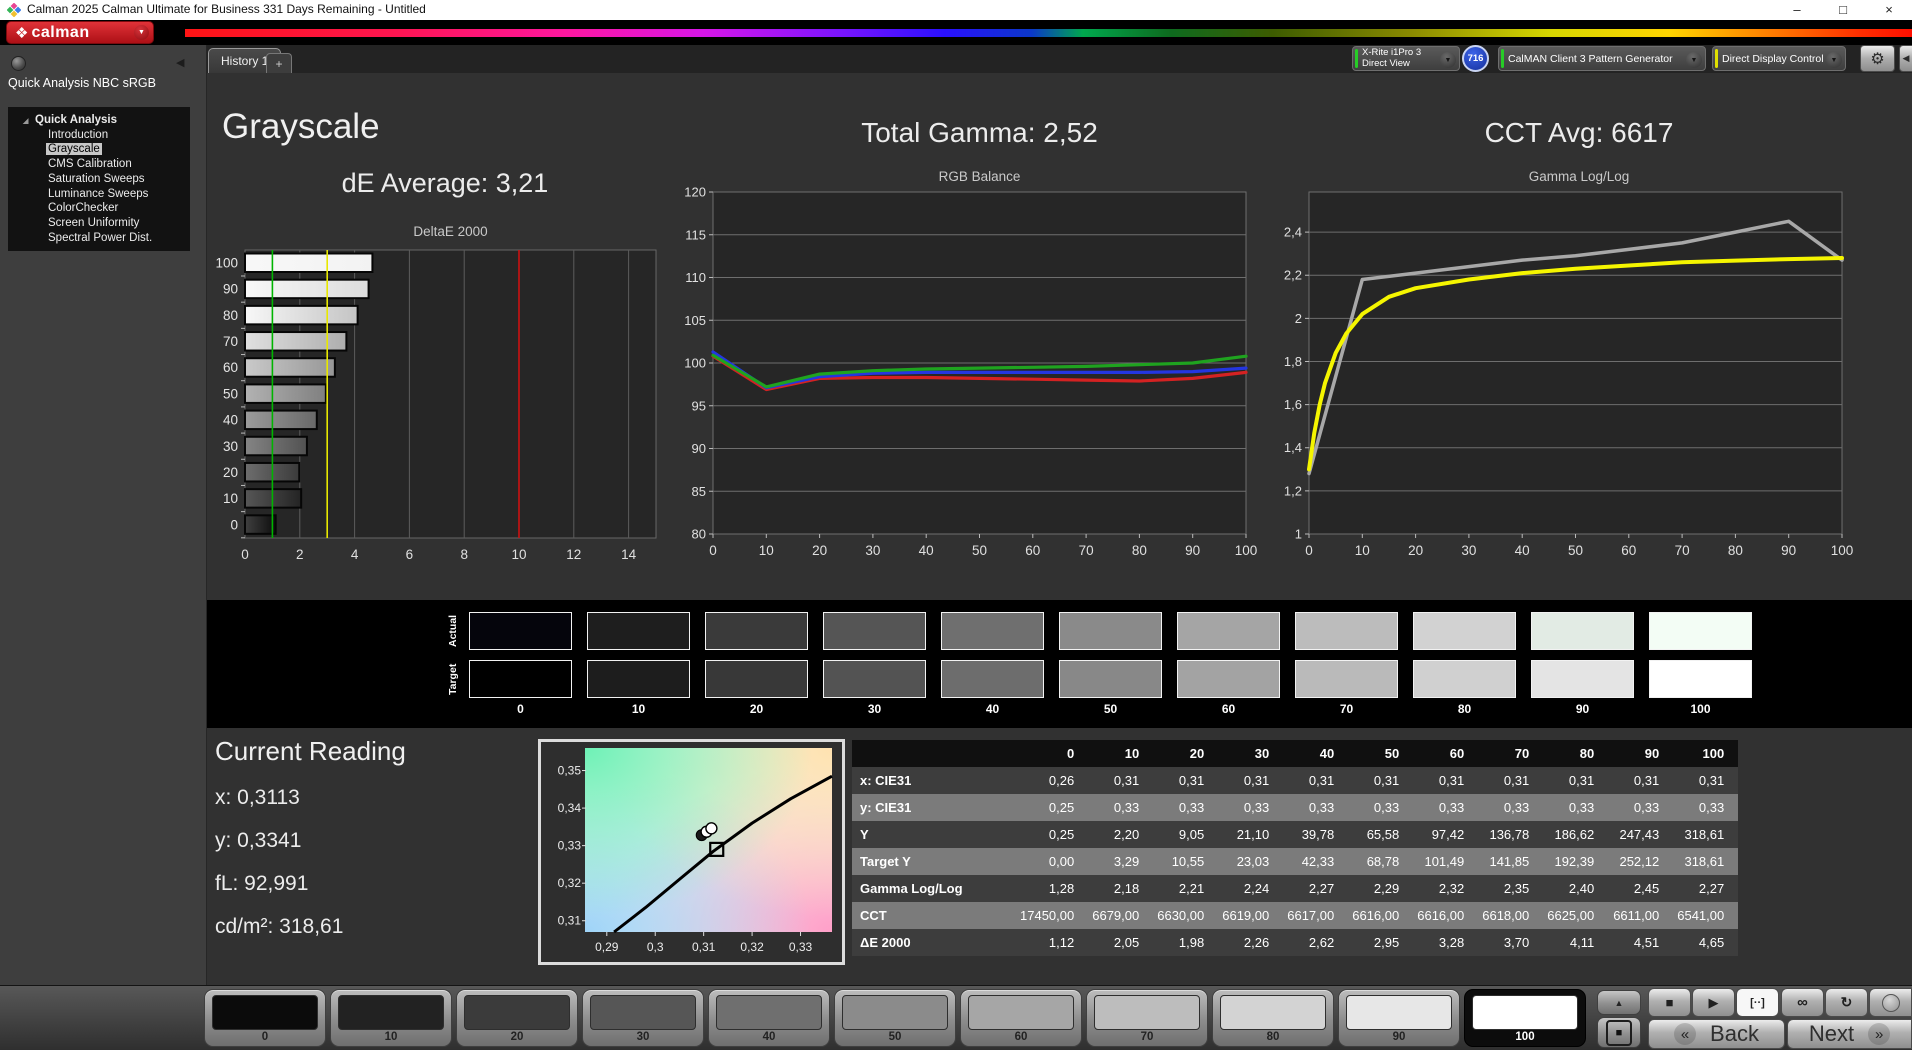 The height and width of the screenshot is (1050, 1912). What do you see at coordinates (1757, 1002) in the screenshot?
I see `read-once-button: [··]` at bounding box center [1757, 1002].